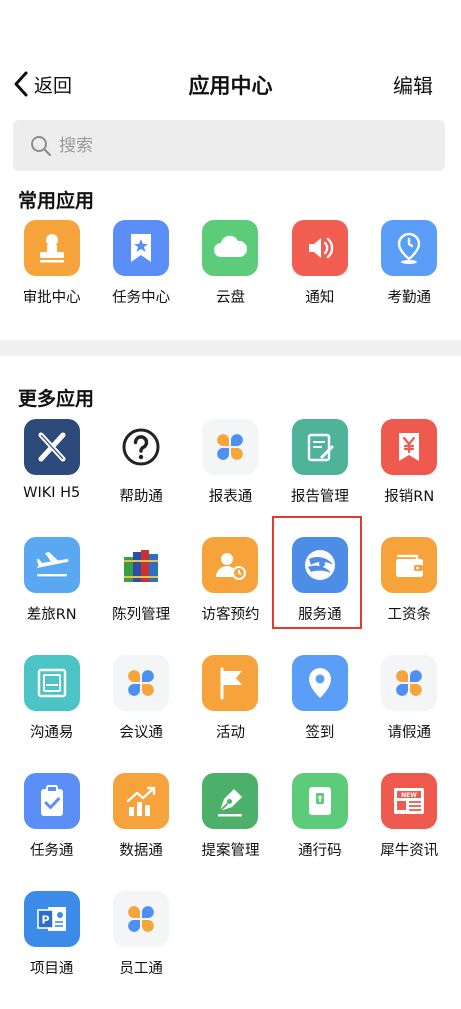 This screenshot has width=461, height=1009. I want to click on app-label: 通行码, so click(320, 851).